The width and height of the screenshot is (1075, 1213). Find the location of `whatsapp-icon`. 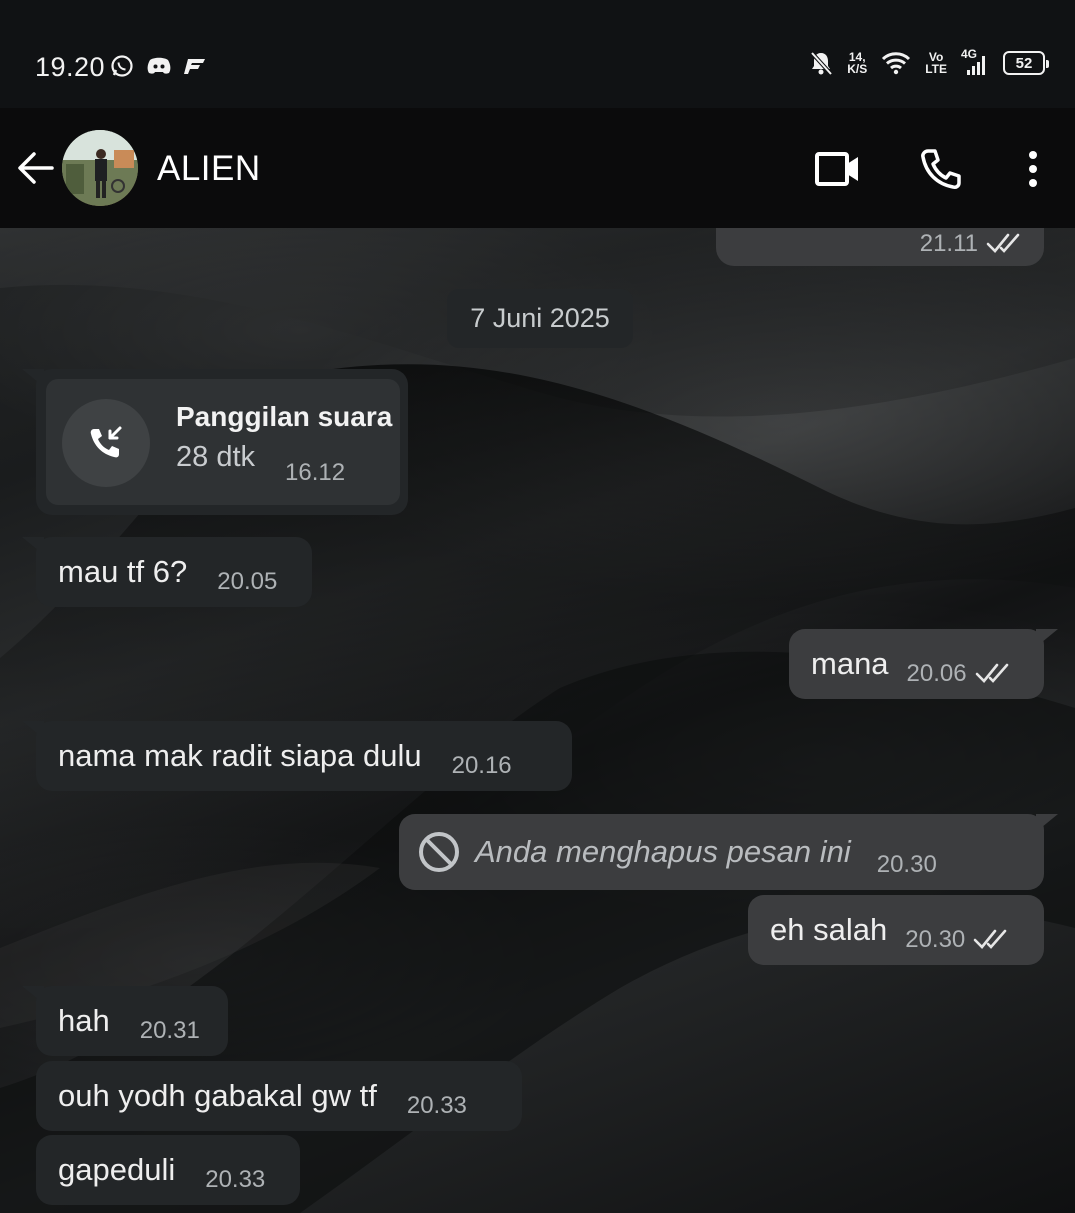

whatsapp-icon is located at coordinates (122, 66).